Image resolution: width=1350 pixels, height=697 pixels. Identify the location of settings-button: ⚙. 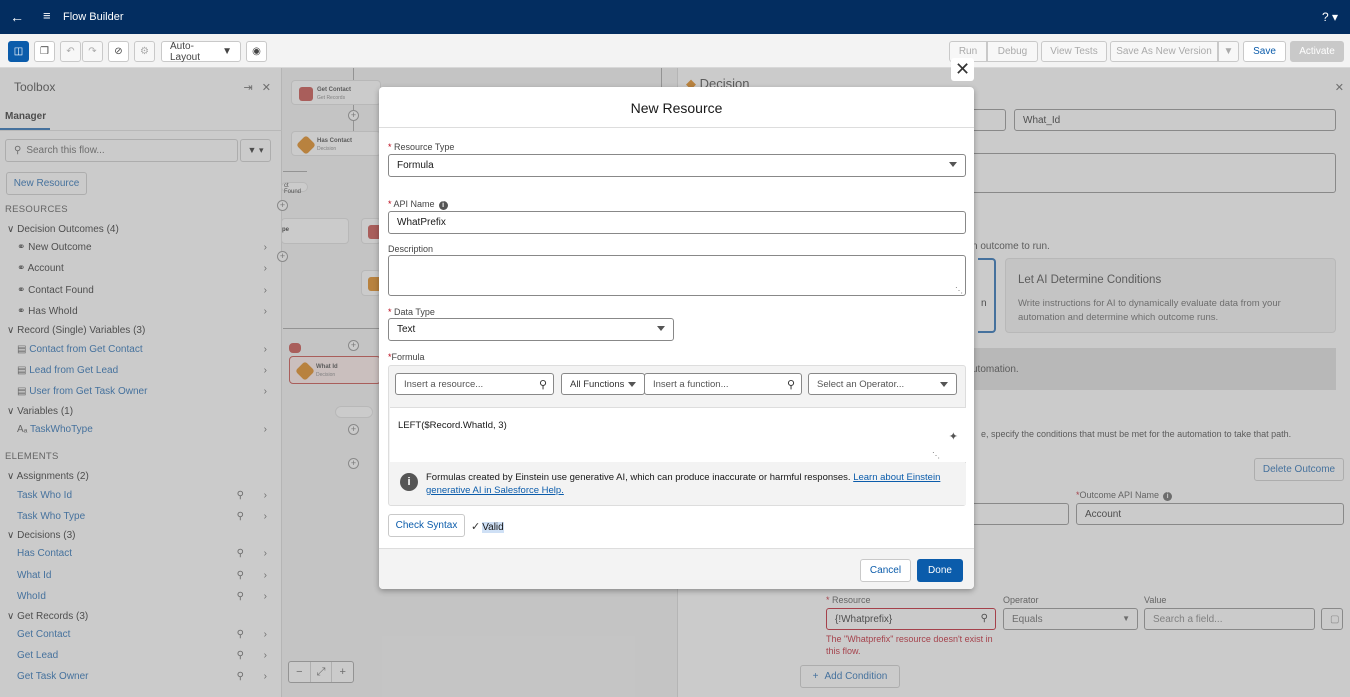
(144, 51).